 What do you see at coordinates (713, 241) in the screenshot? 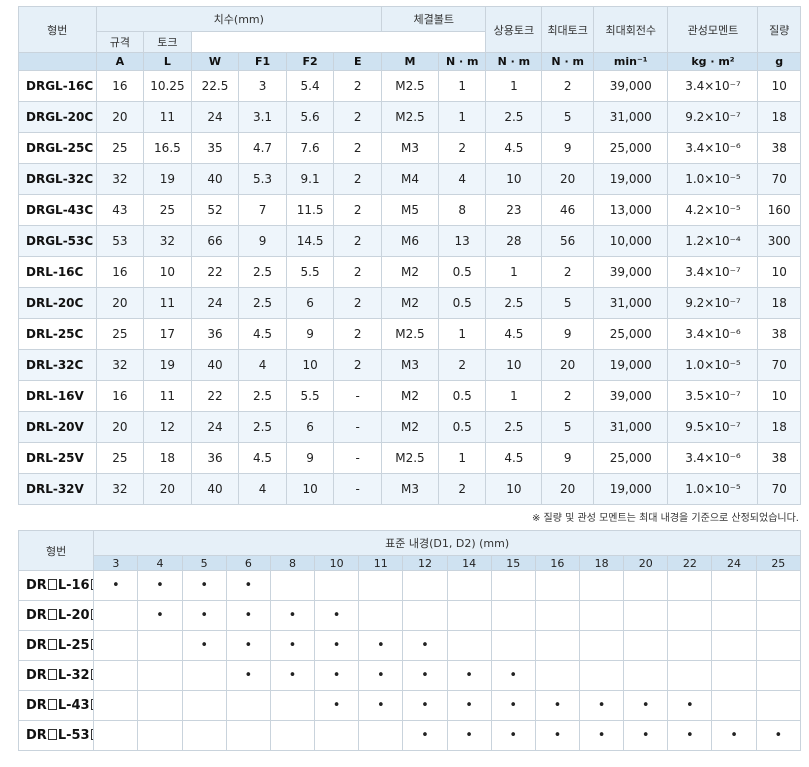
I see `value-cell: 1.2×10⁻⁴` at bounding box center [713, 241].